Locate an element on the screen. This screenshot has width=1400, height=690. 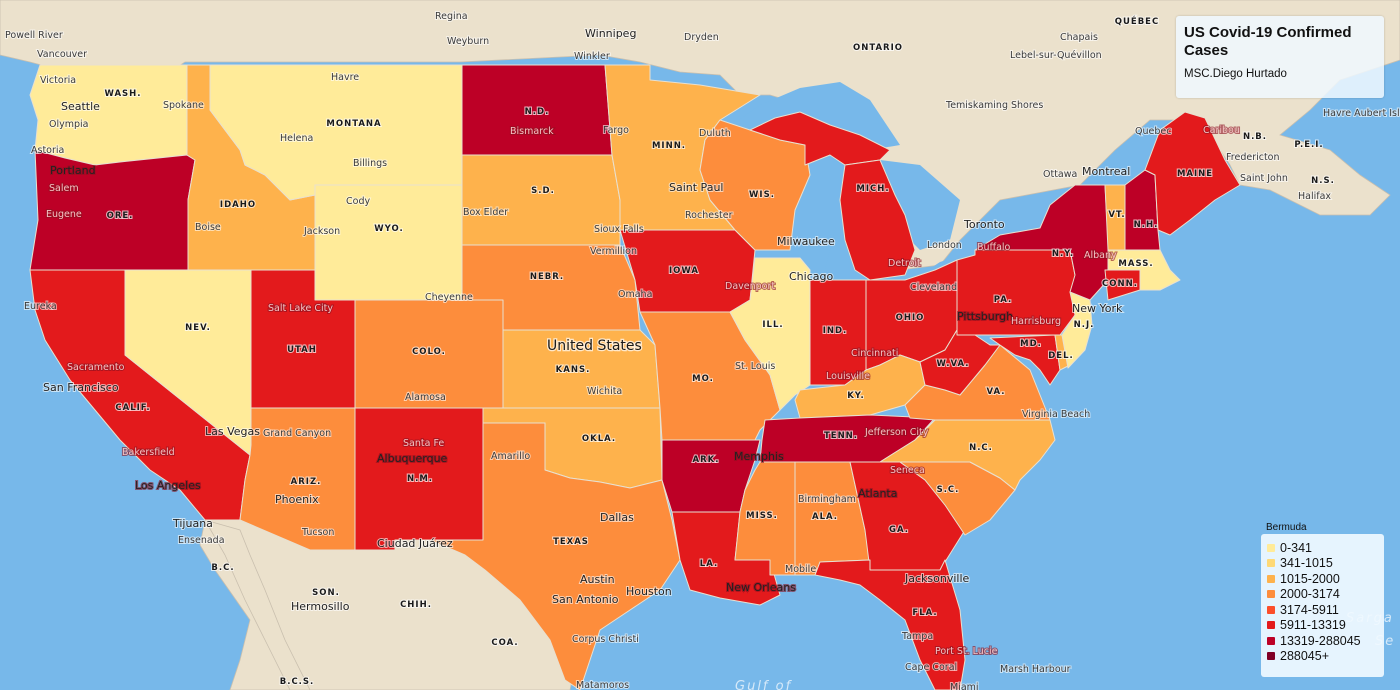
city-label: Bakersfield is located at coordinates (148, 452).